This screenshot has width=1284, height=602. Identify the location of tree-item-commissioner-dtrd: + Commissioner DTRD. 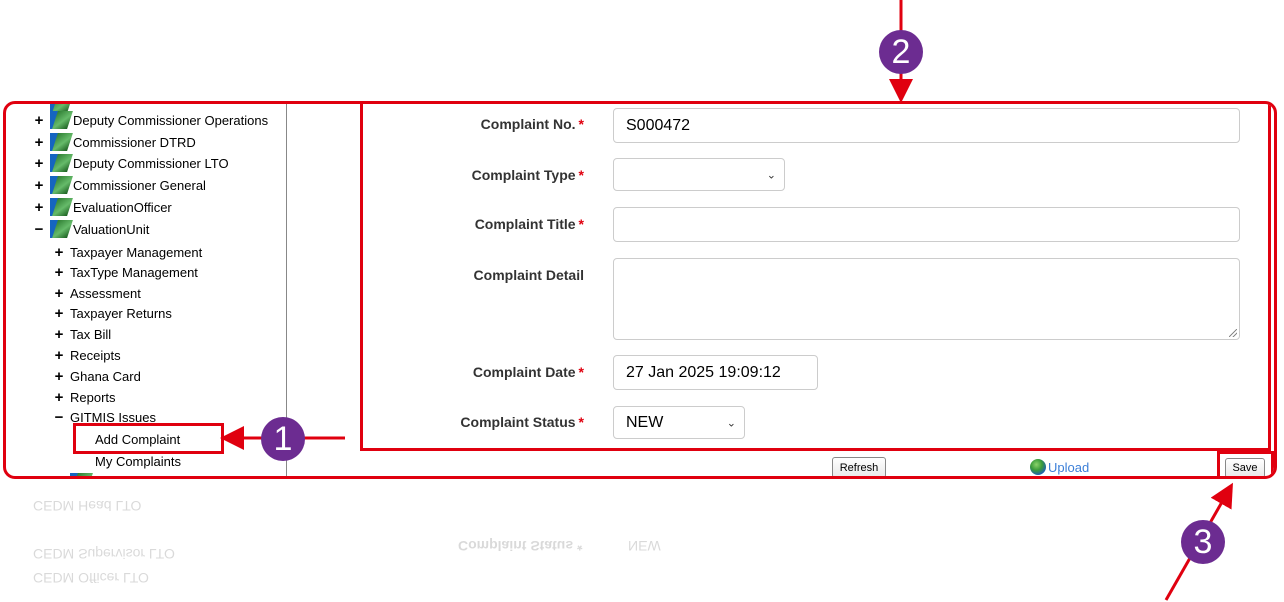
(114, 142).